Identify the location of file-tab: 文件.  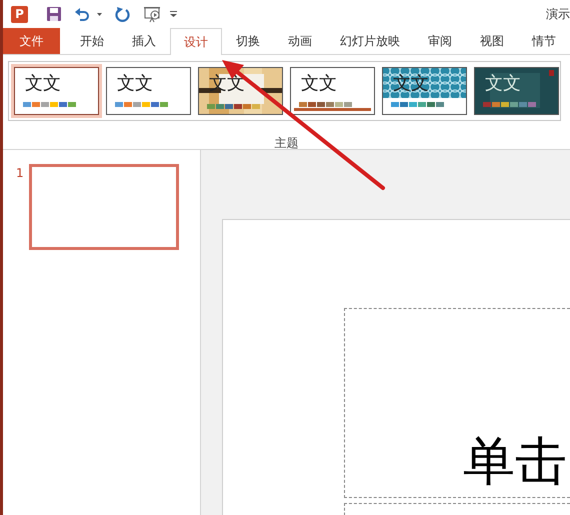
(31, 41).